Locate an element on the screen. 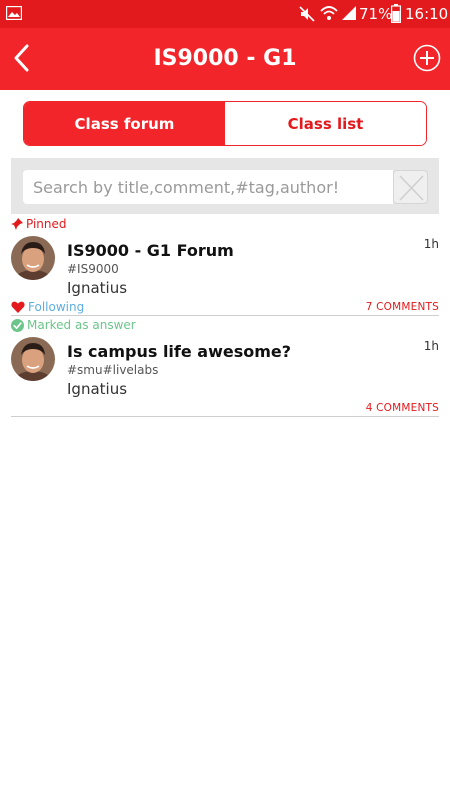 This screenshot has height=800, width=450. answer-badge: Marked as answer is located at coordinates (73, 325).